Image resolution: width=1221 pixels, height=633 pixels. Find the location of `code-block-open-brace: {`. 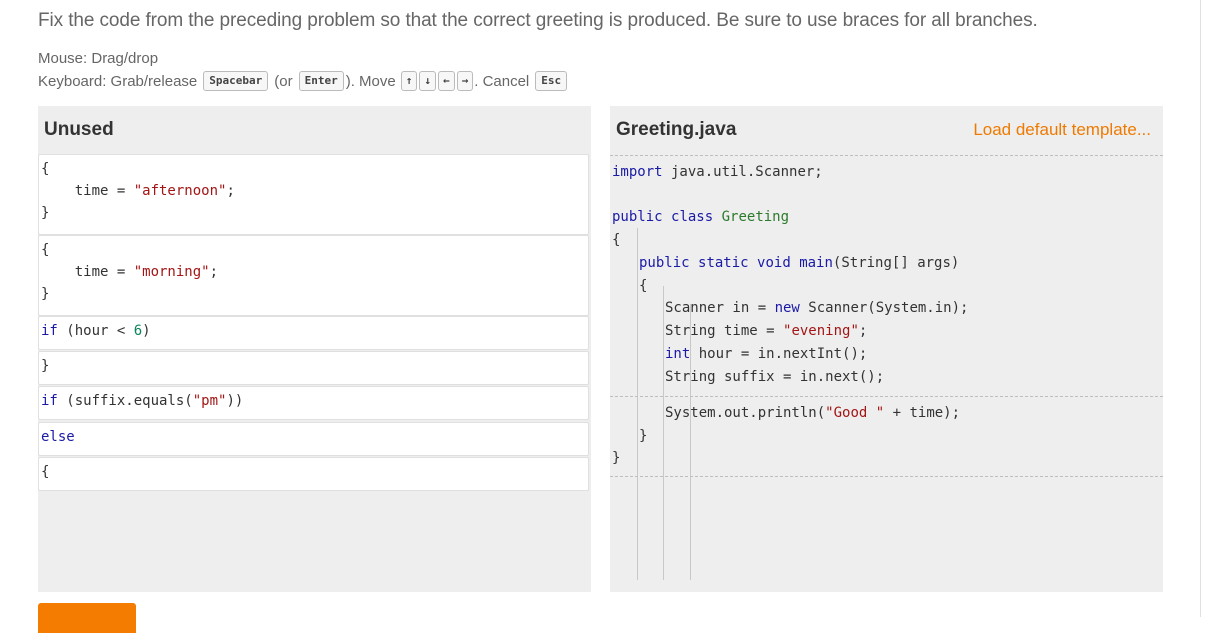

code-block-open-brace: { is located at coordinates (313, 474).